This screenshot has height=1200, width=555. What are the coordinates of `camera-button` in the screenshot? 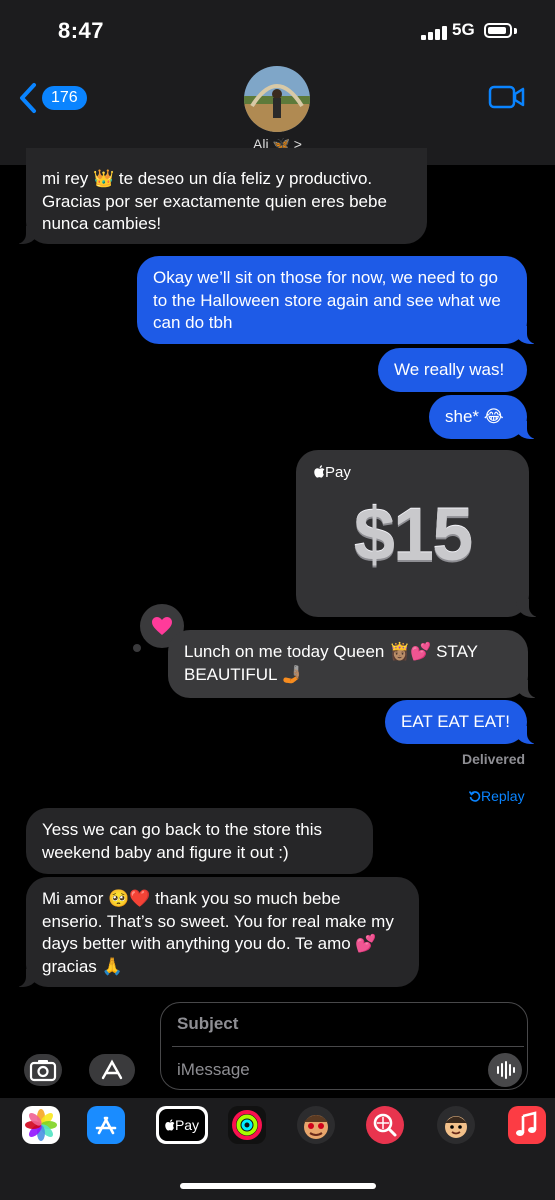 It's located at (43, 1070).